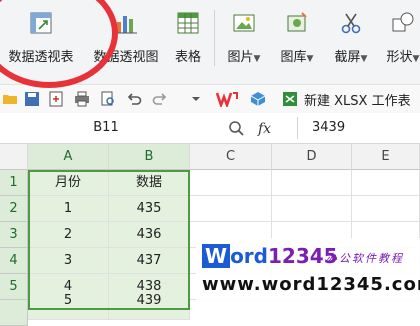 The width and height of the screenshot is (420, 326). What do you see at coordinates (68, 209) in the screenshot?
I see `cell-a2: 1` at bounding box center [68, 209].